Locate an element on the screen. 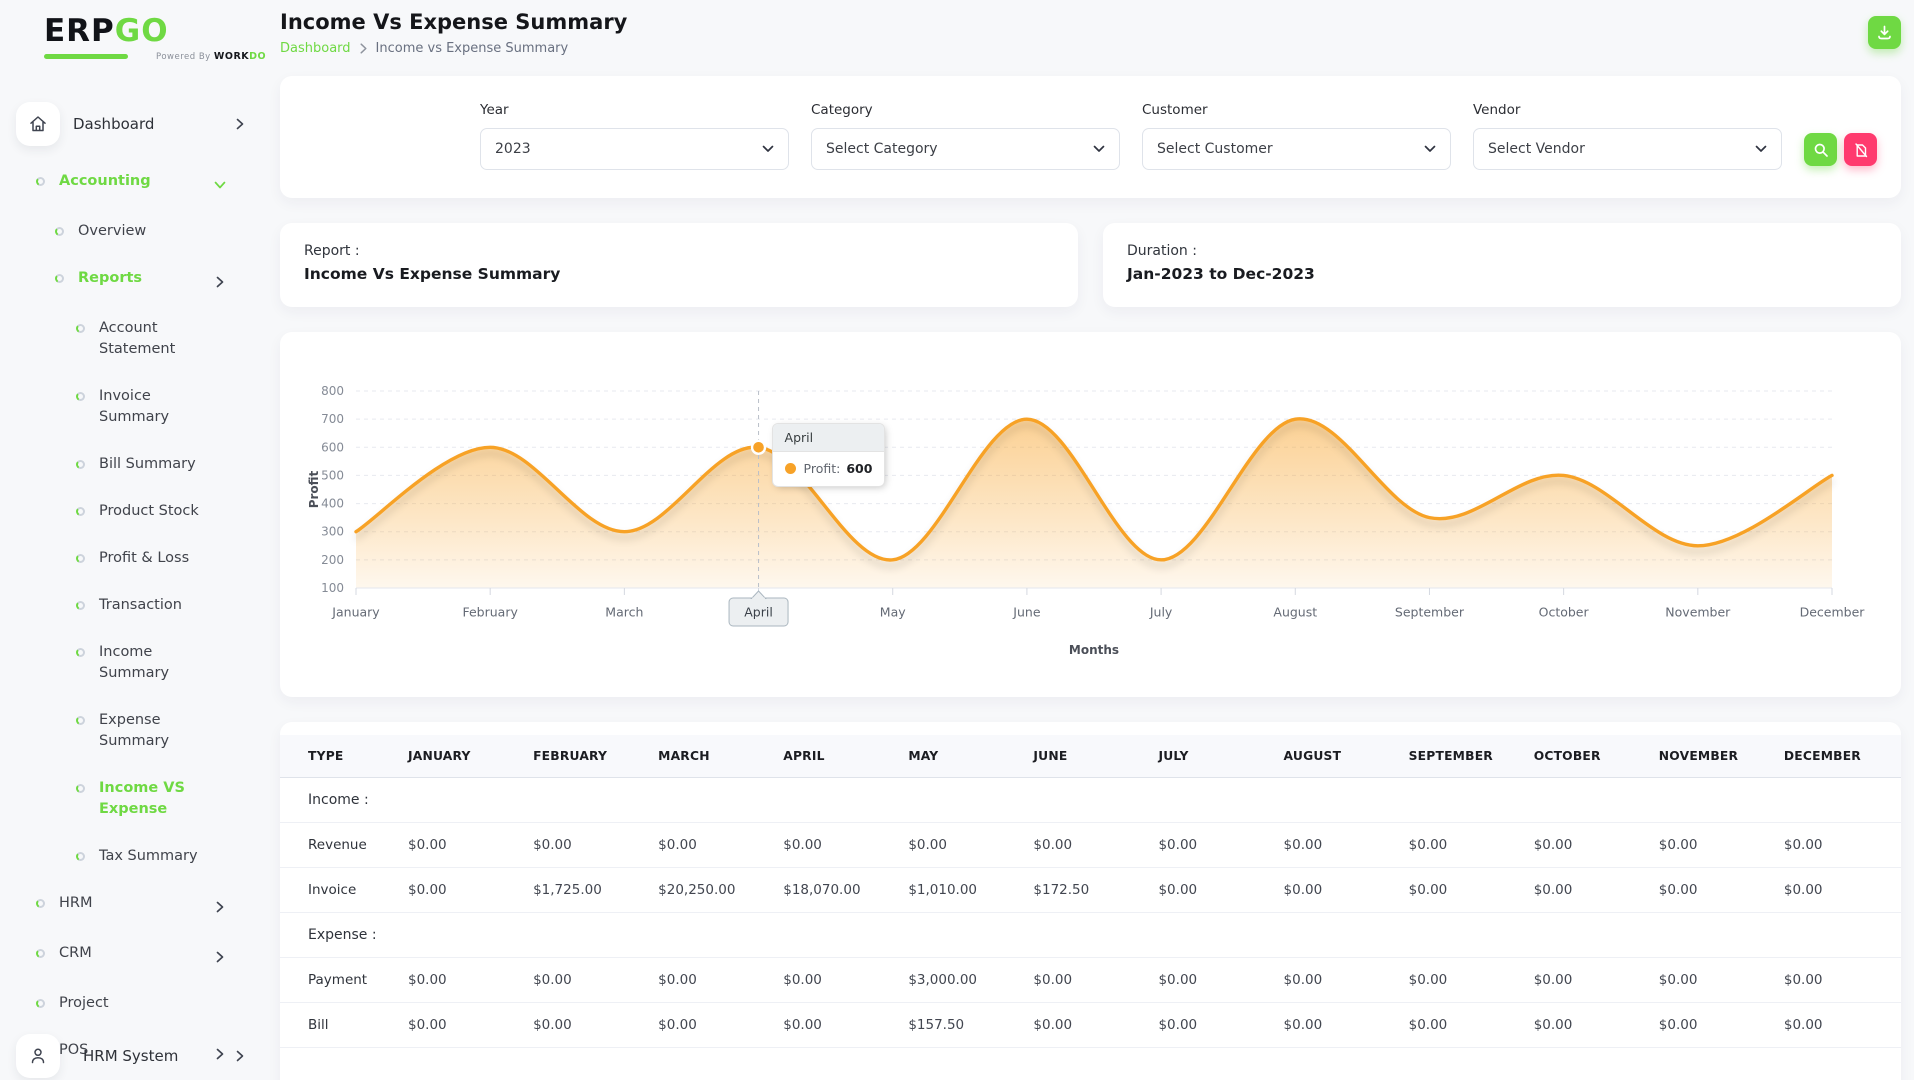 The height and width of the screenshot is (1080, 1914). breadcrumb-current: Income vs Expense Summary is located at coordinates (472, 48).